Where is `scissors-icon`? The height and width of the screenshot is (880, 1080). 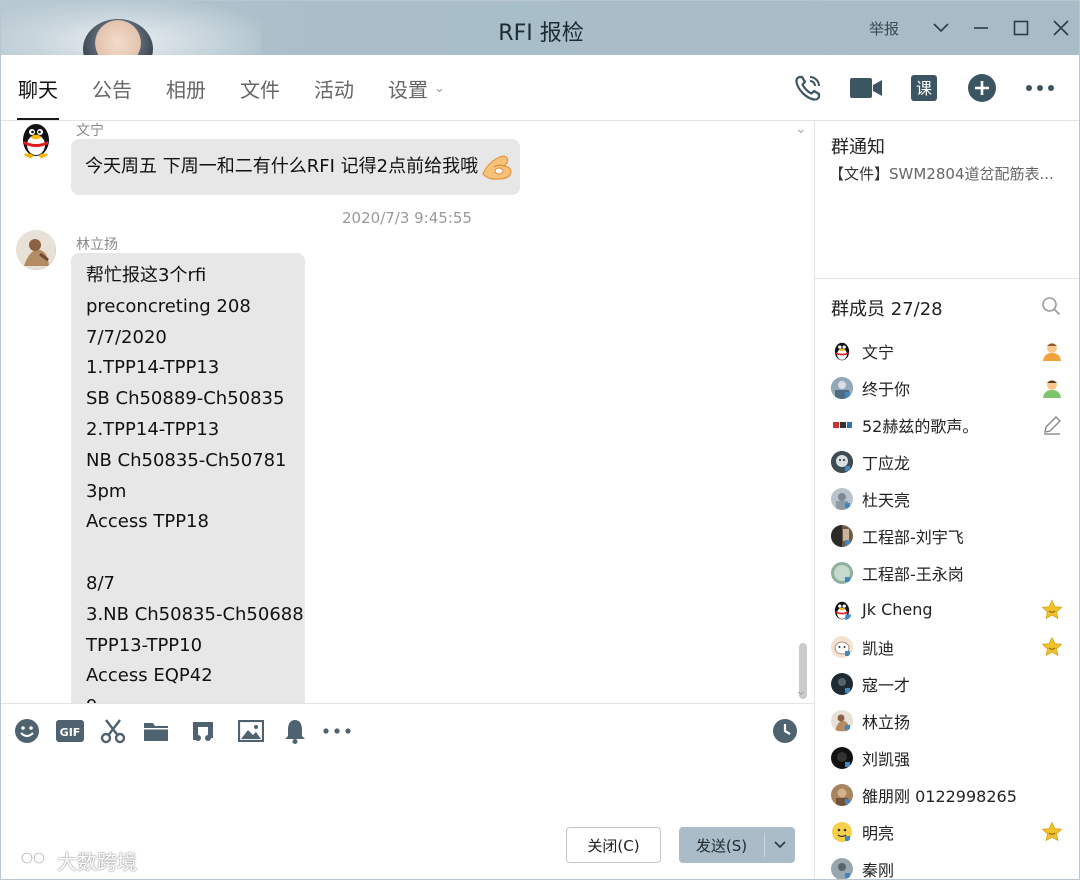
scissors-icon is located at coordinates (113, 731).